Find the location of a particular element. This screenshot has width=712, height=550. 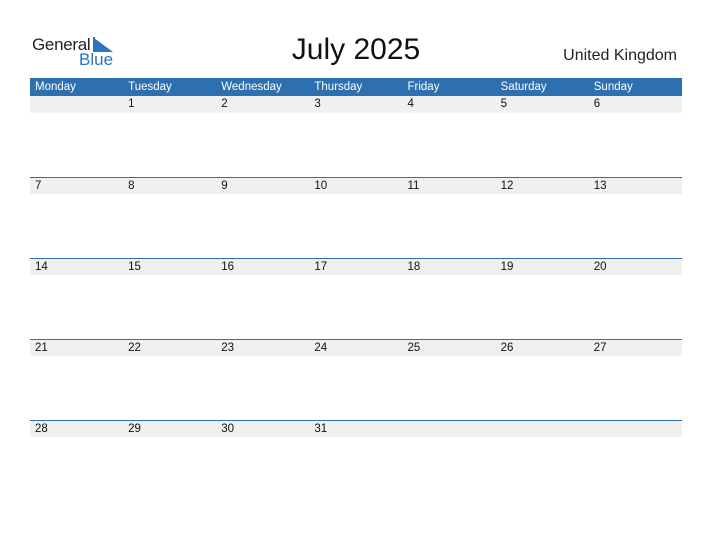

day-cell: 12 is located at coordinates (507, 186).